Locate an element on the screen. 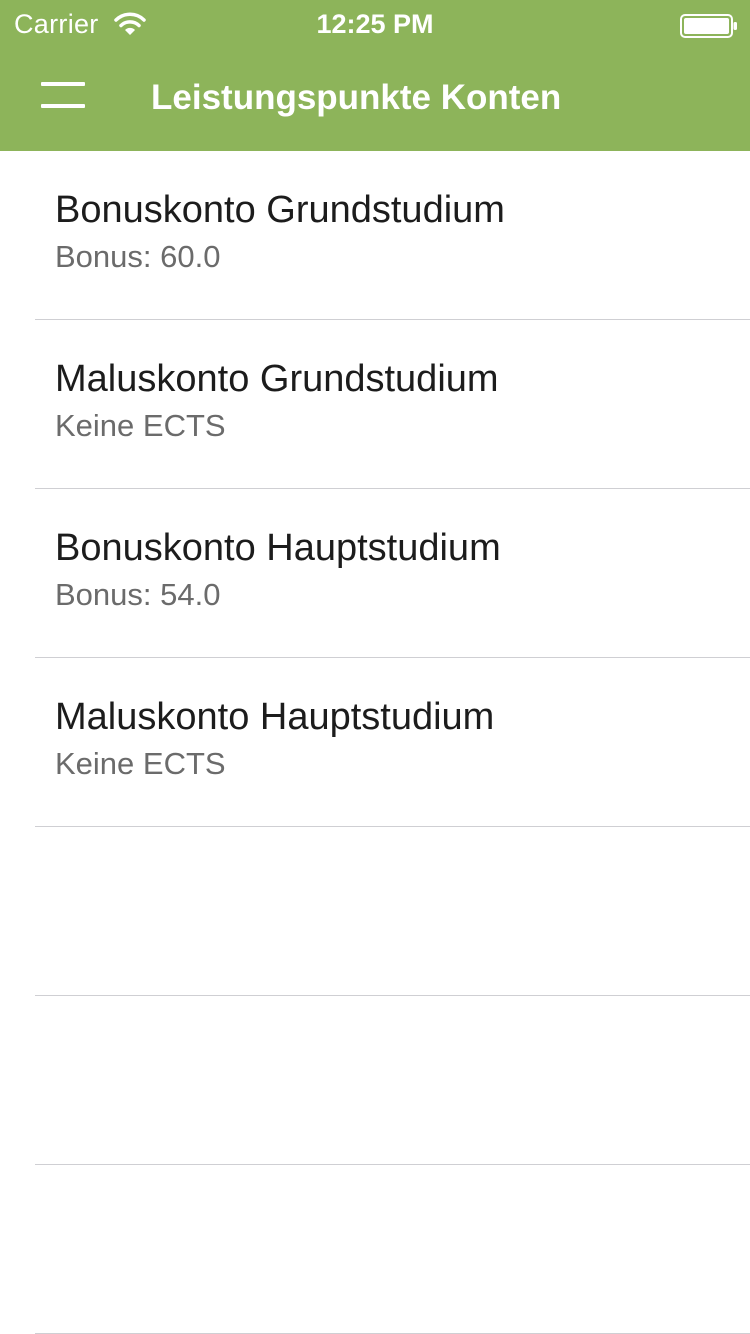  list-item-title: Maluskonto Hauptstudium is located at coordinates (275, 717).